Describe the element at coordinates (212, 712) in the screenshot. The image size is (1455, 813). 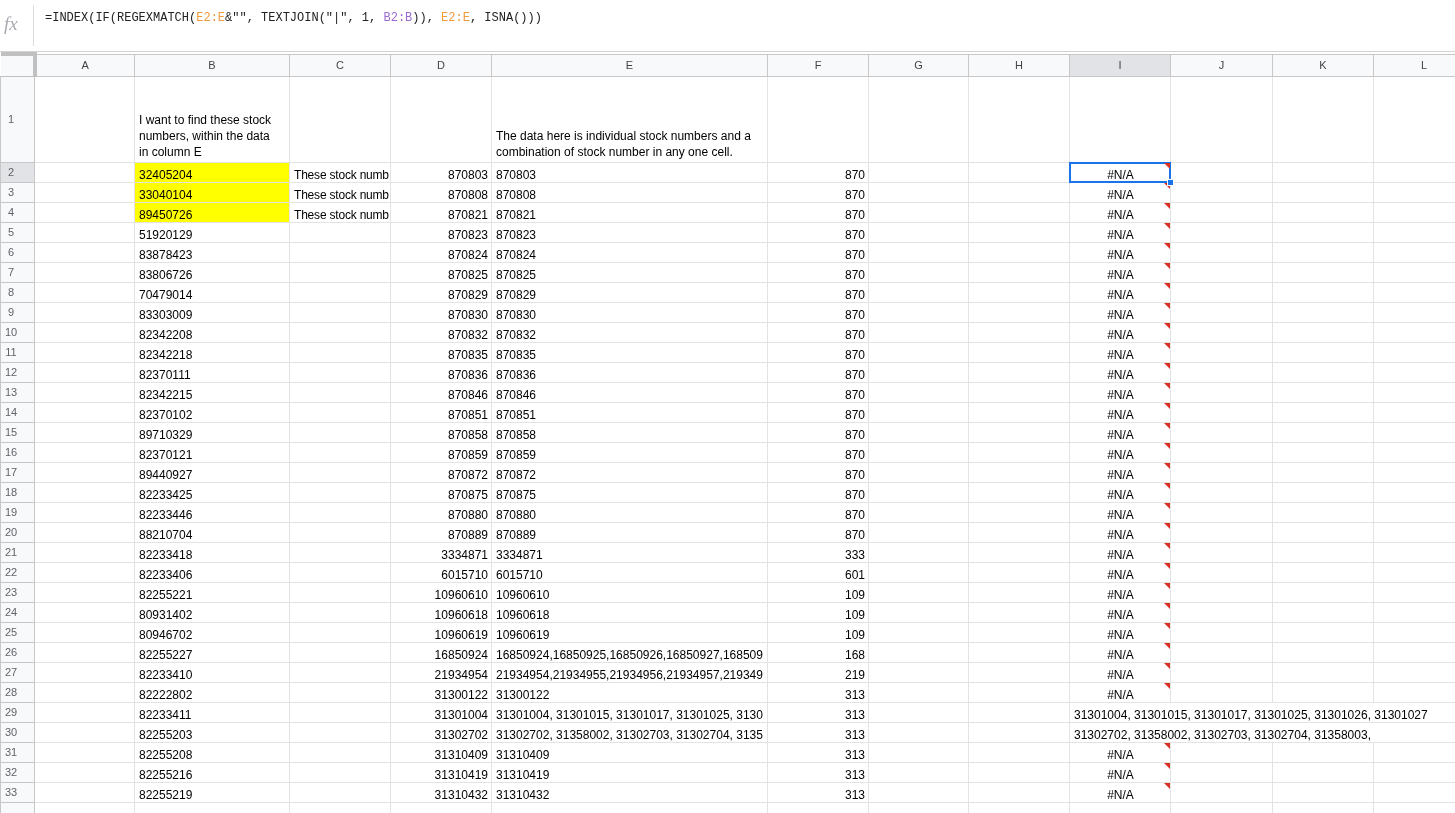
I see `table-cell: 82233411` at that location.